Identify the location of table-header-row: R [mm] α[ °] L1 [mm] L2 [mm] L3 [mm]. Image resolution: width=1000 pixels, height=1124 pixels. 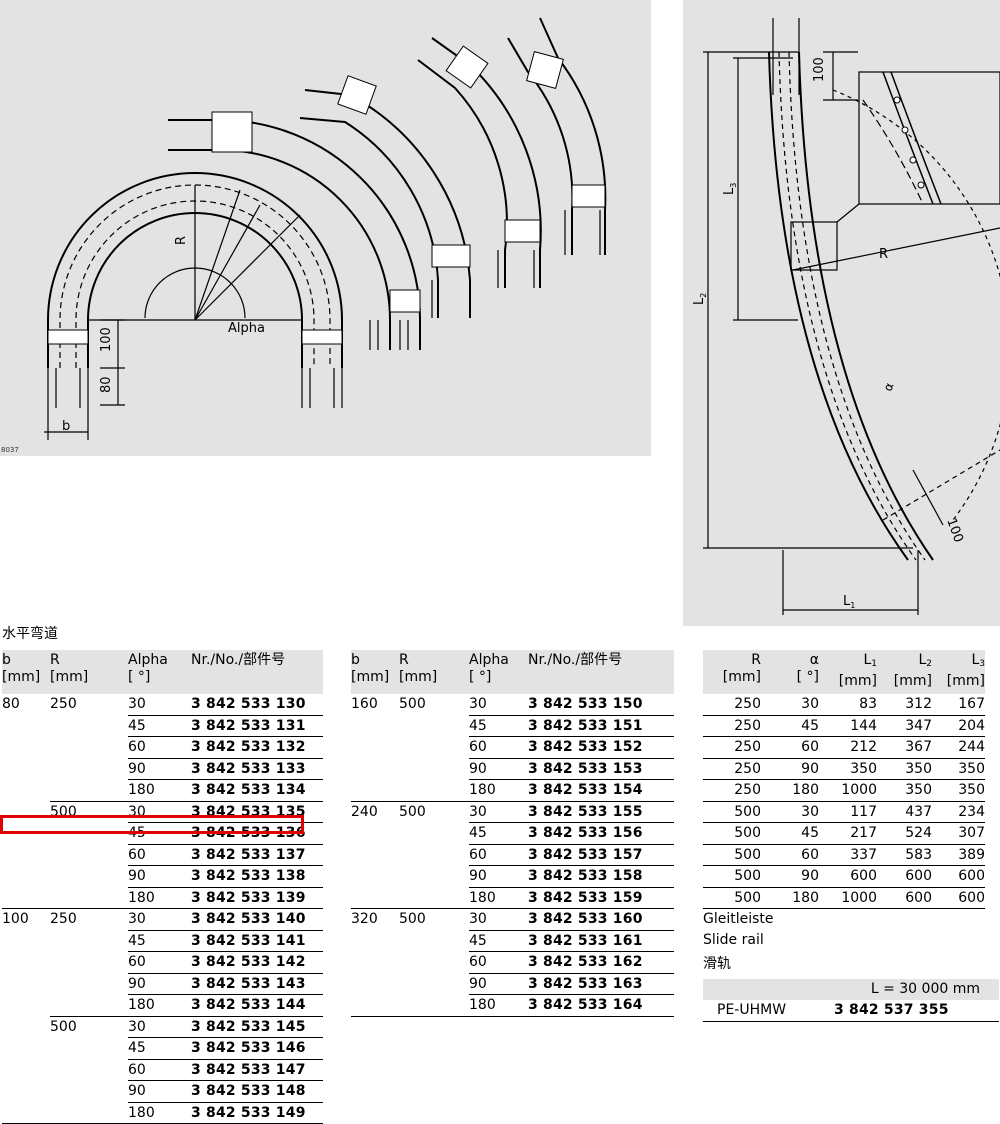
(844, 672).